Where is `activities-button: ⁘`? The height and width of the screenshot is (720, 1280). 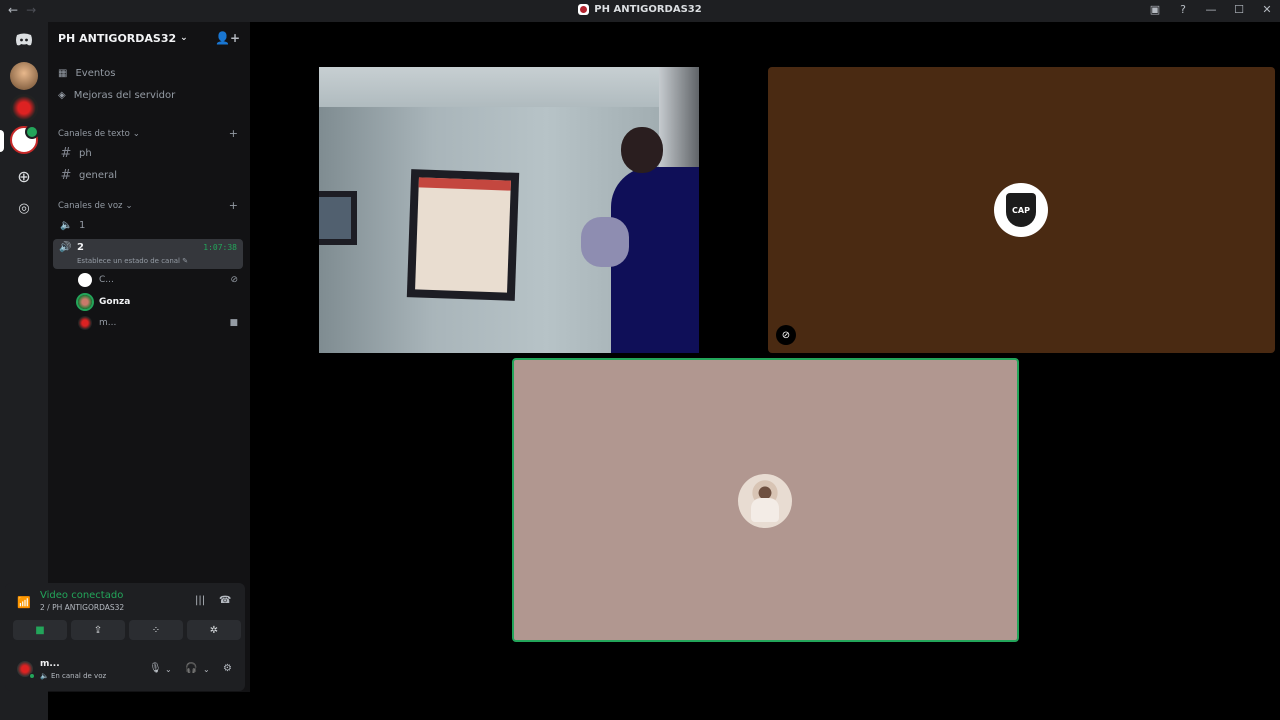 activities-button: ⁘ is located at coordinates (156, 630).